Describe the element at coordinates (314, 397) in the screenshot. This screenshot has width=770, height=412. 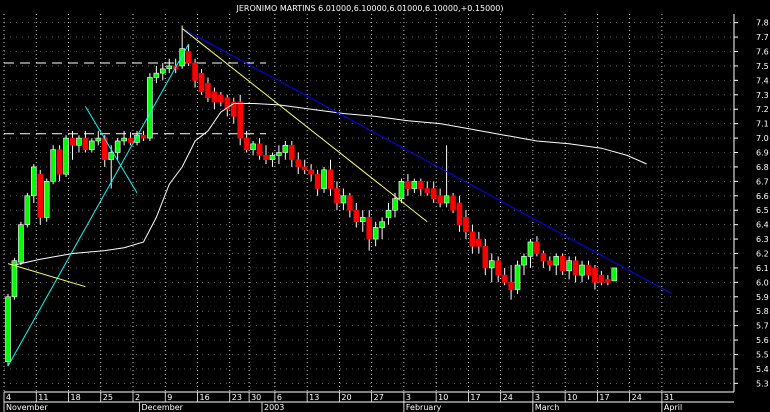
I see `x-tick-label-10: 13` at that location.